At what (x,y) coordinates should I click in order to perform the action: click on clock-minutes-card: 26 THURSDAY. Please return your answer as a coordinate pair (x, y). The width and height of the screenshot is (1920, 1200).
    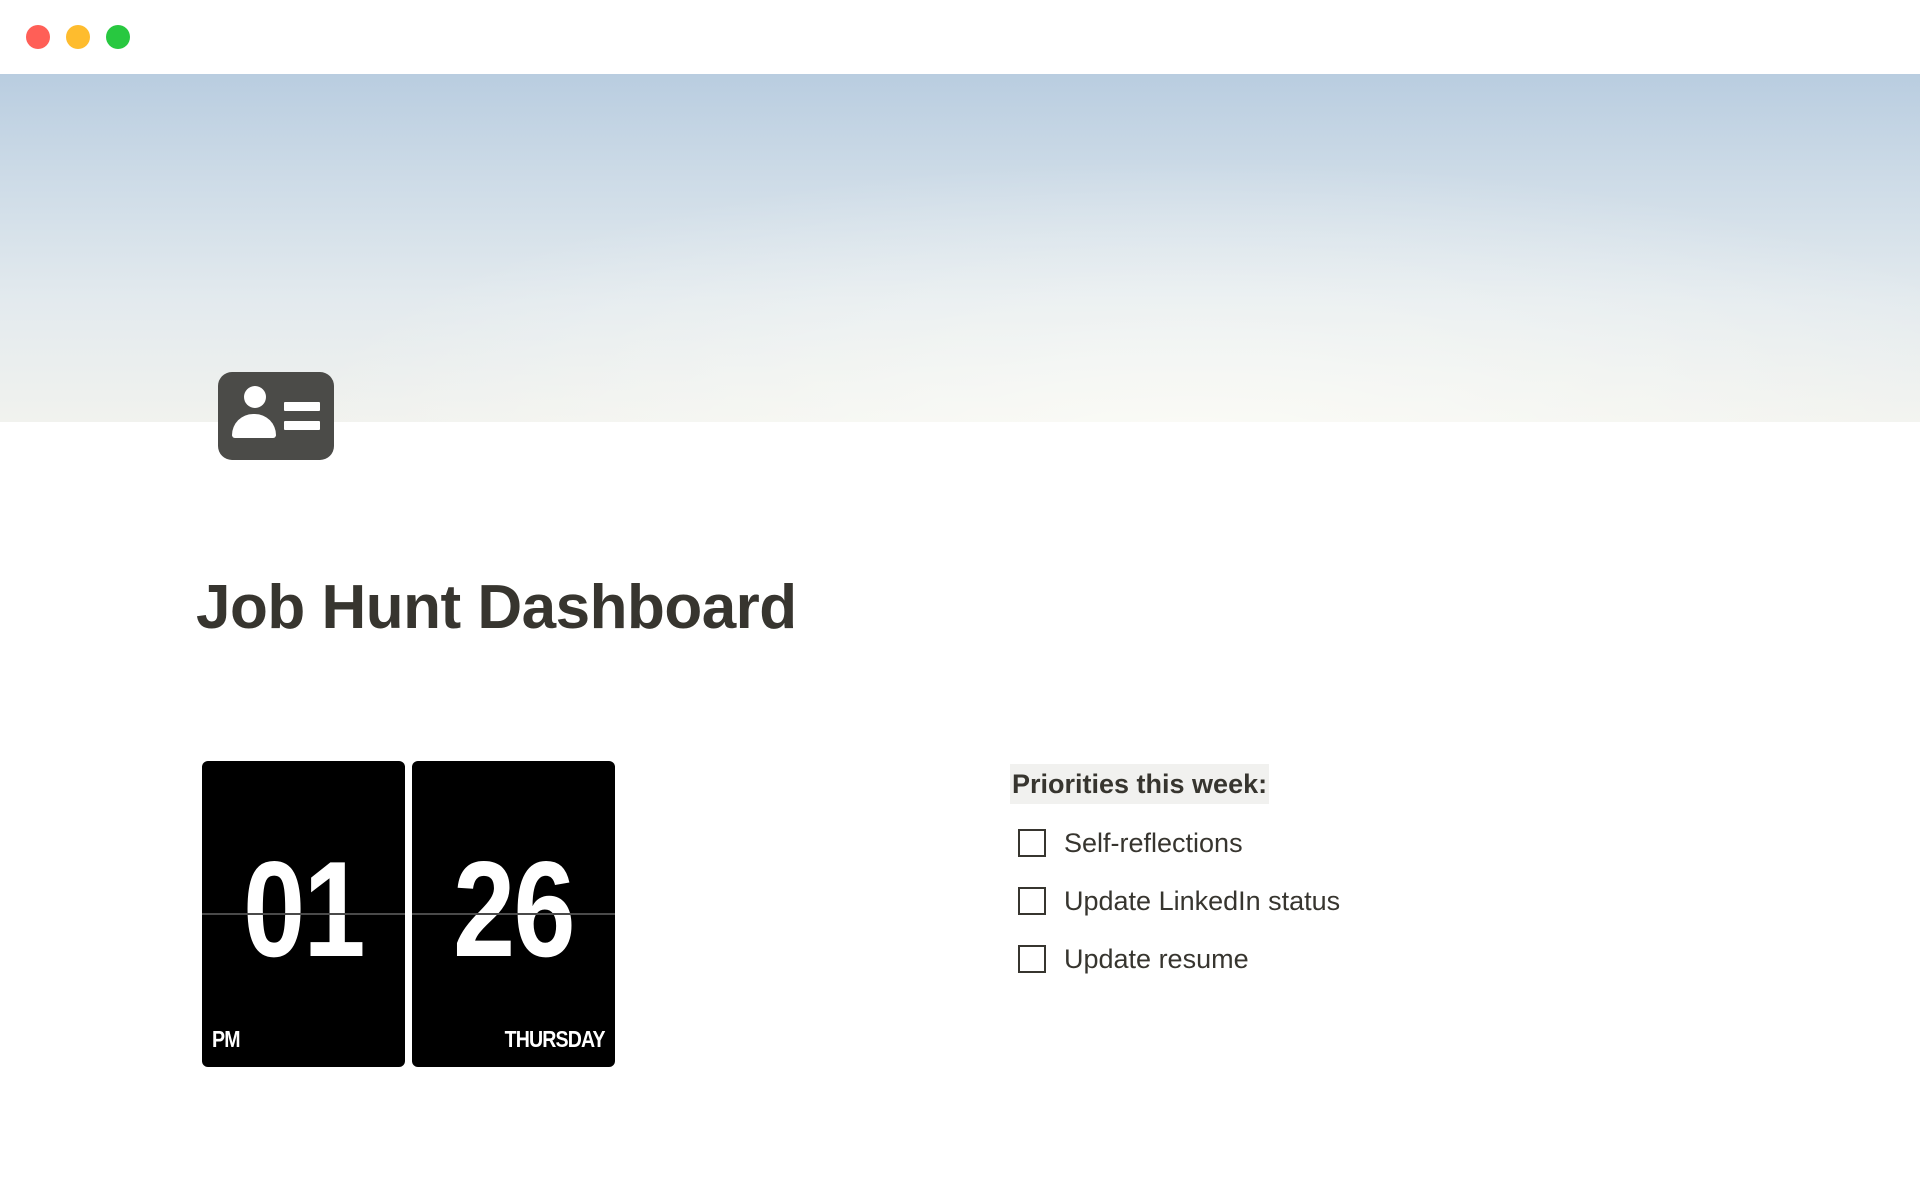
    Looking at the image, I should click on (513, 914).